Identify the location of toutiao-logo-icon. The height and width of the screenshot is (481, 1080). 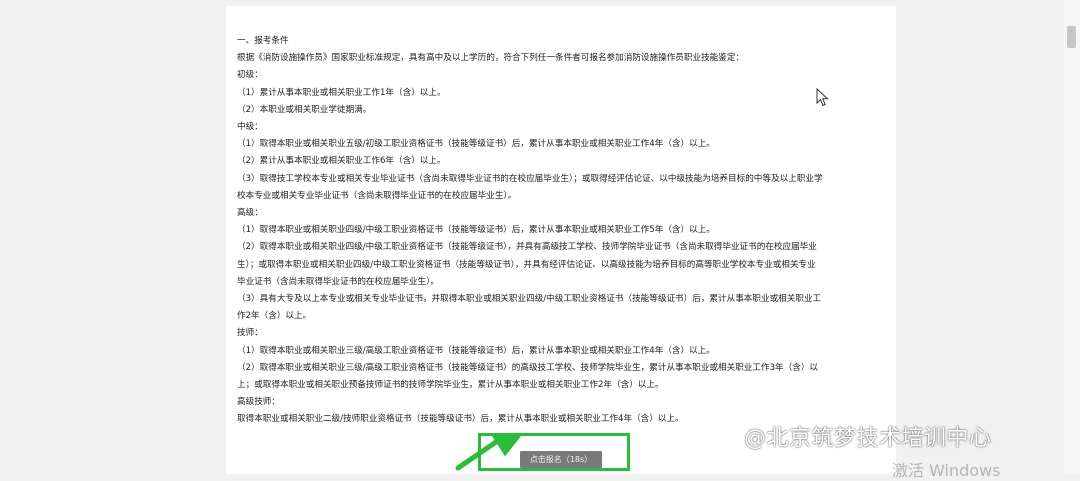
(729, 436).